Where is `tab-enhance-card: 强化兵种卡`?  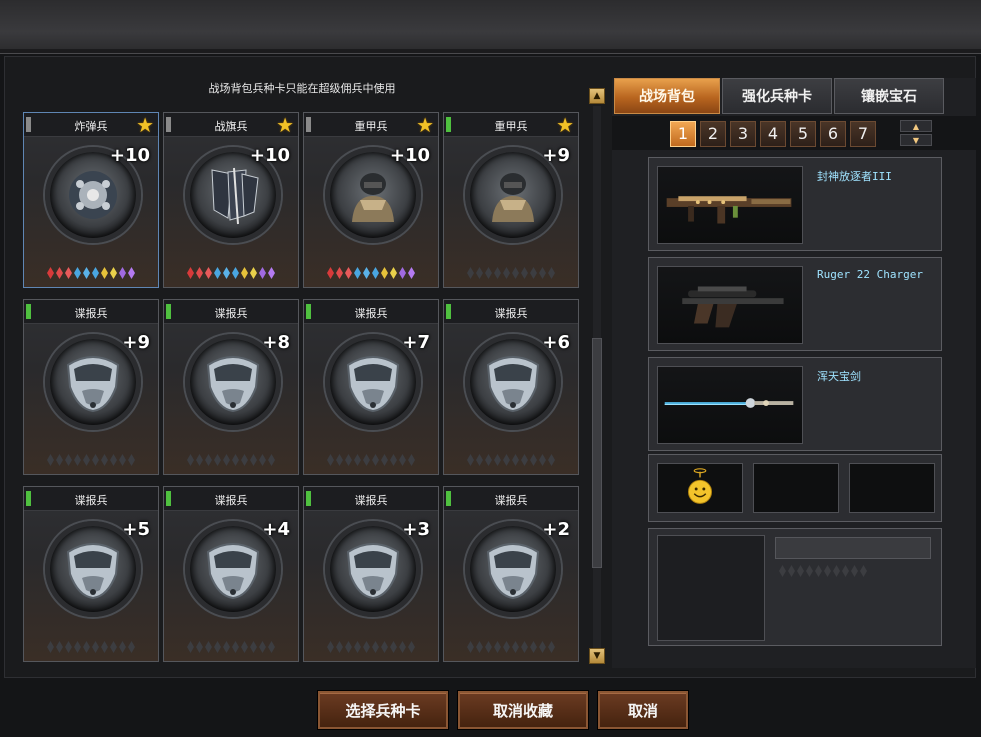 tab-enhance-card: 强化兵种卡 is located at coordinates (777, 96).